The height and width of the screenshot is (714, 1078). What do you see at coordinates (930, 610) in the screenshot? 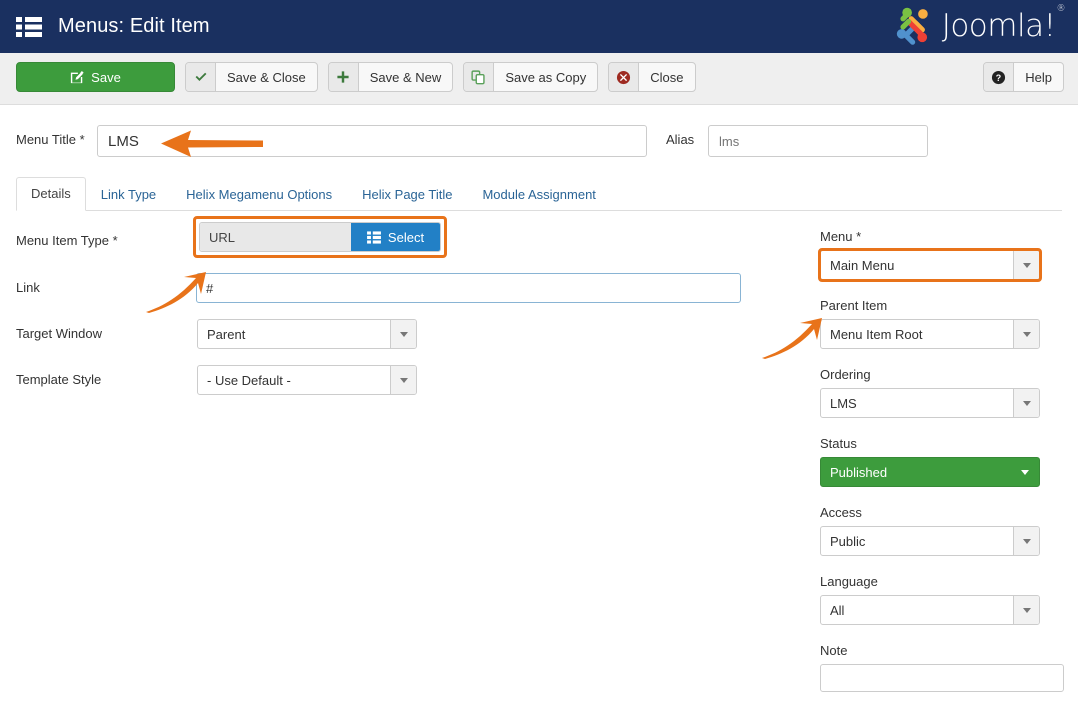
I see `language-select: All` at bounding box center [930, 610].